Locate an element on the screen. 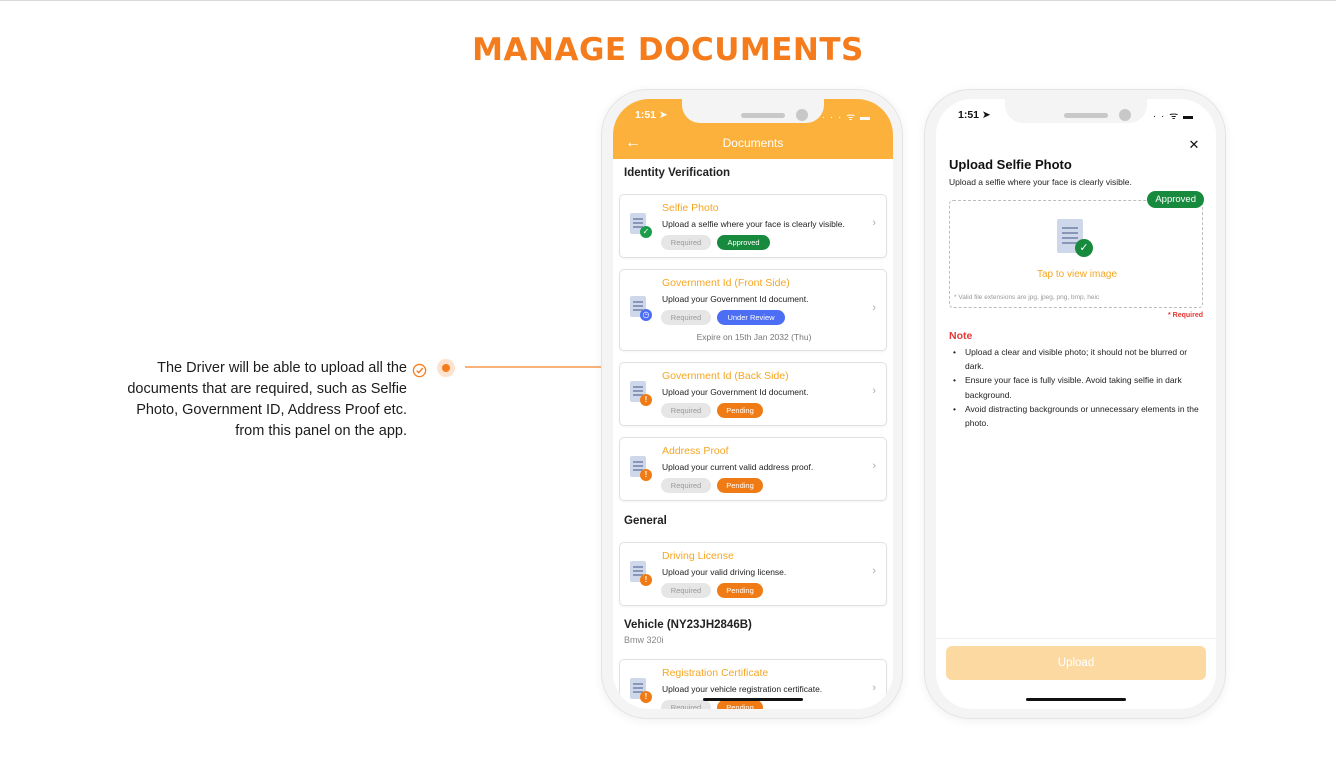  document-description: Upload your current valid address proof. is located at coordinates (738, 467).